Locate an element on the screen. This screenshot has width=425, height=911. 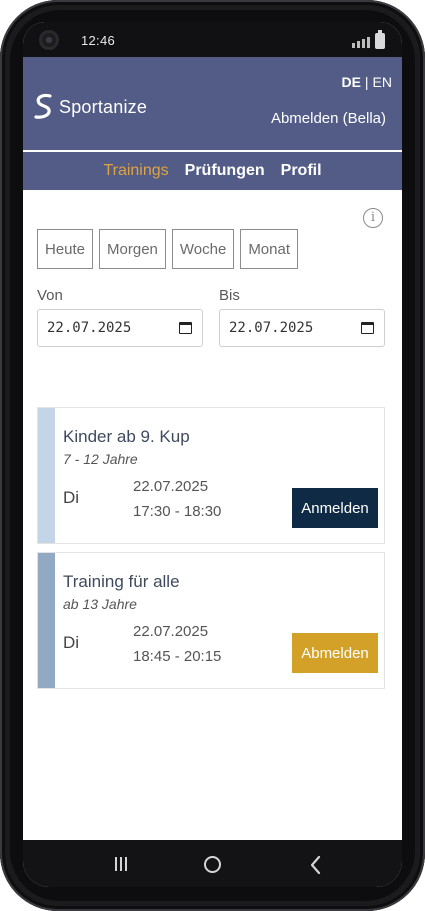
training-age: ab 13 Jahre is located at coordinates (100, 604).